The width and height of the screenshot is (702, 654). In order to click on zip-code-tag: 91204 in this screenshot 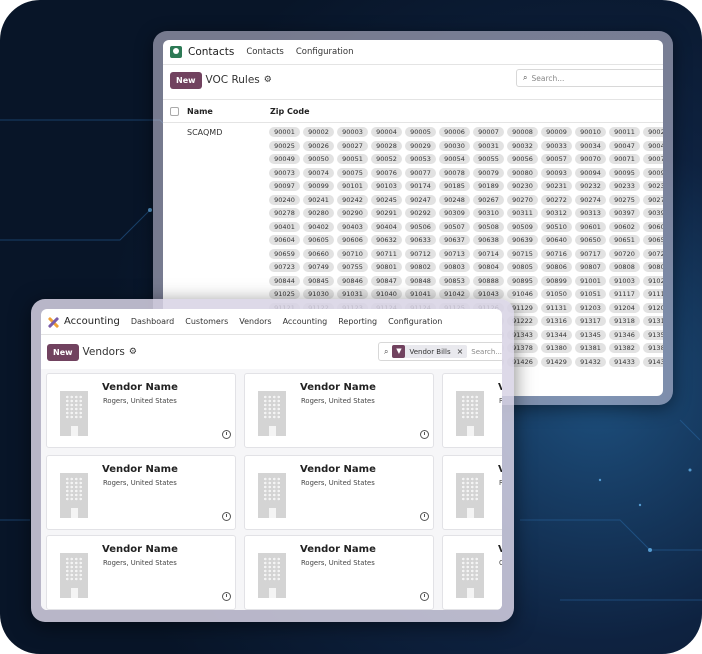, I will do `click(624, 307)`.